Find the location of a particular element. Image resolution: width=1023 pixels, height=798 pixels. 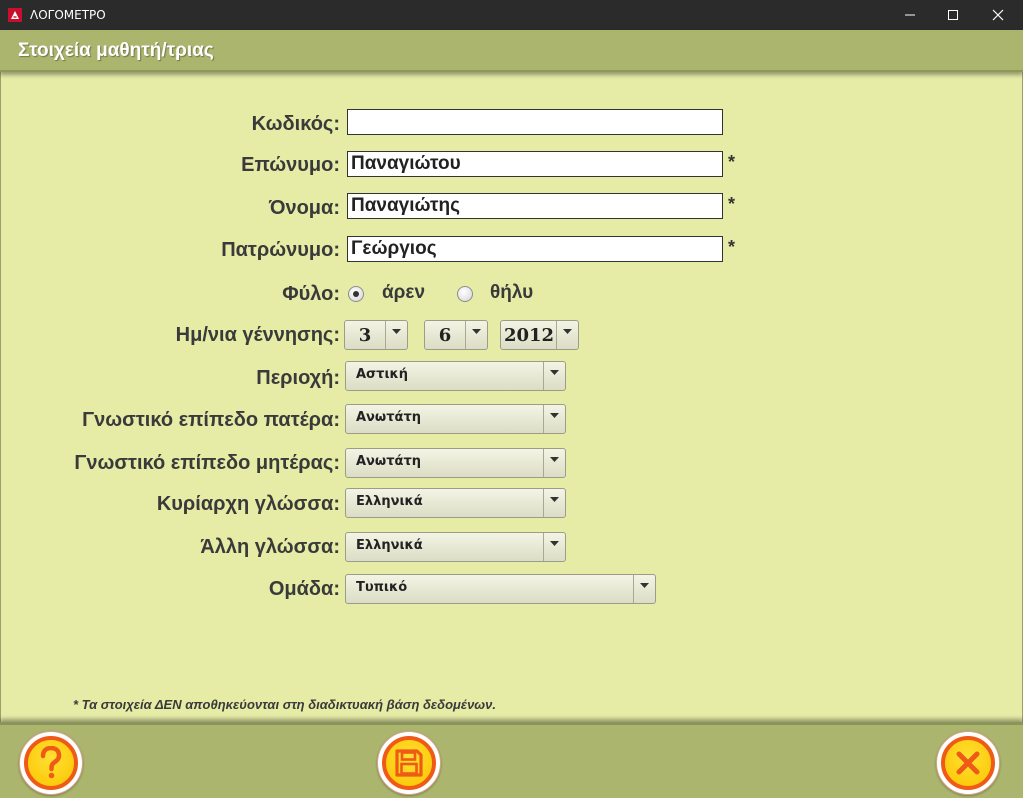

window-title: ΛΟΓΟΜΕΤΡΟ is located at coordinates (68, 15).